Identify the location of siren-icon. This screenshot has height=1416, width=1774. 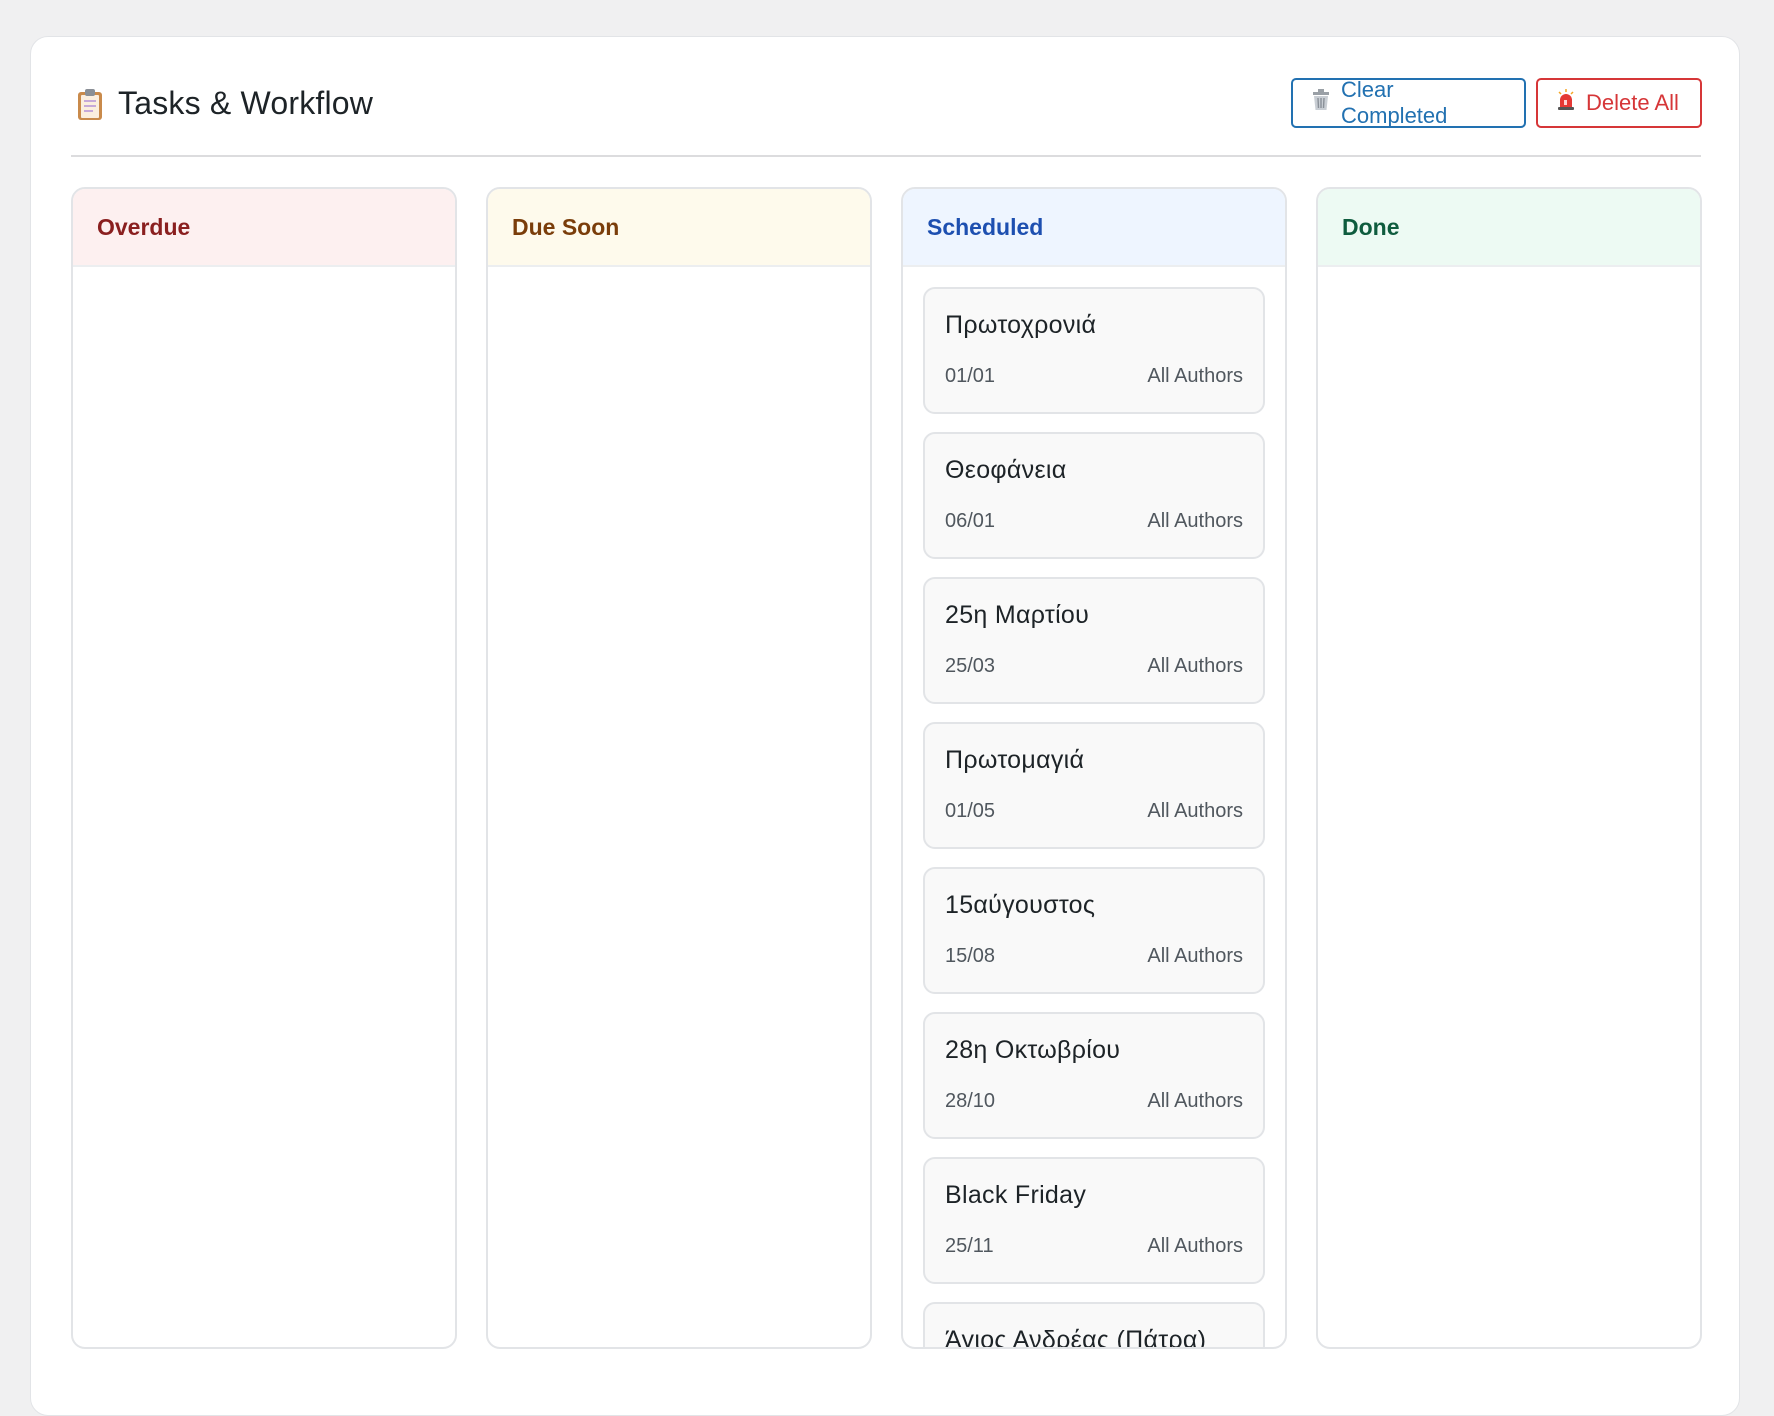
(1566, 103).